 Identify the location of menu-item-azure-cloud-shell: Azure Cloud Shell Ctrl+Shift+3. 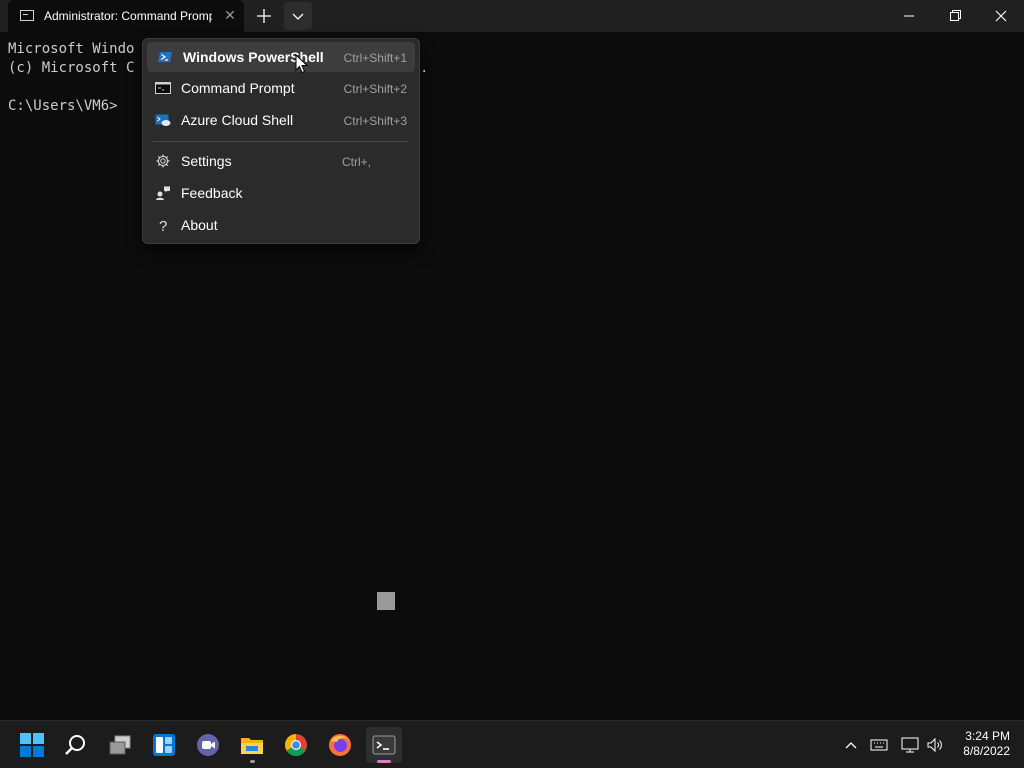
(281, 120).